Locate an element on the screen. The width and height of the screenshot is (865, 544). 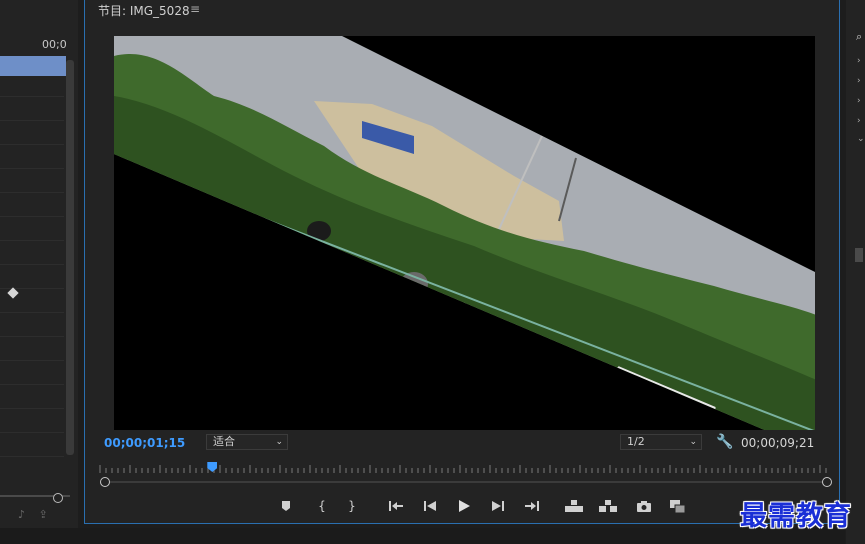
left-zoom-handle is located at coordinates (58, 498).